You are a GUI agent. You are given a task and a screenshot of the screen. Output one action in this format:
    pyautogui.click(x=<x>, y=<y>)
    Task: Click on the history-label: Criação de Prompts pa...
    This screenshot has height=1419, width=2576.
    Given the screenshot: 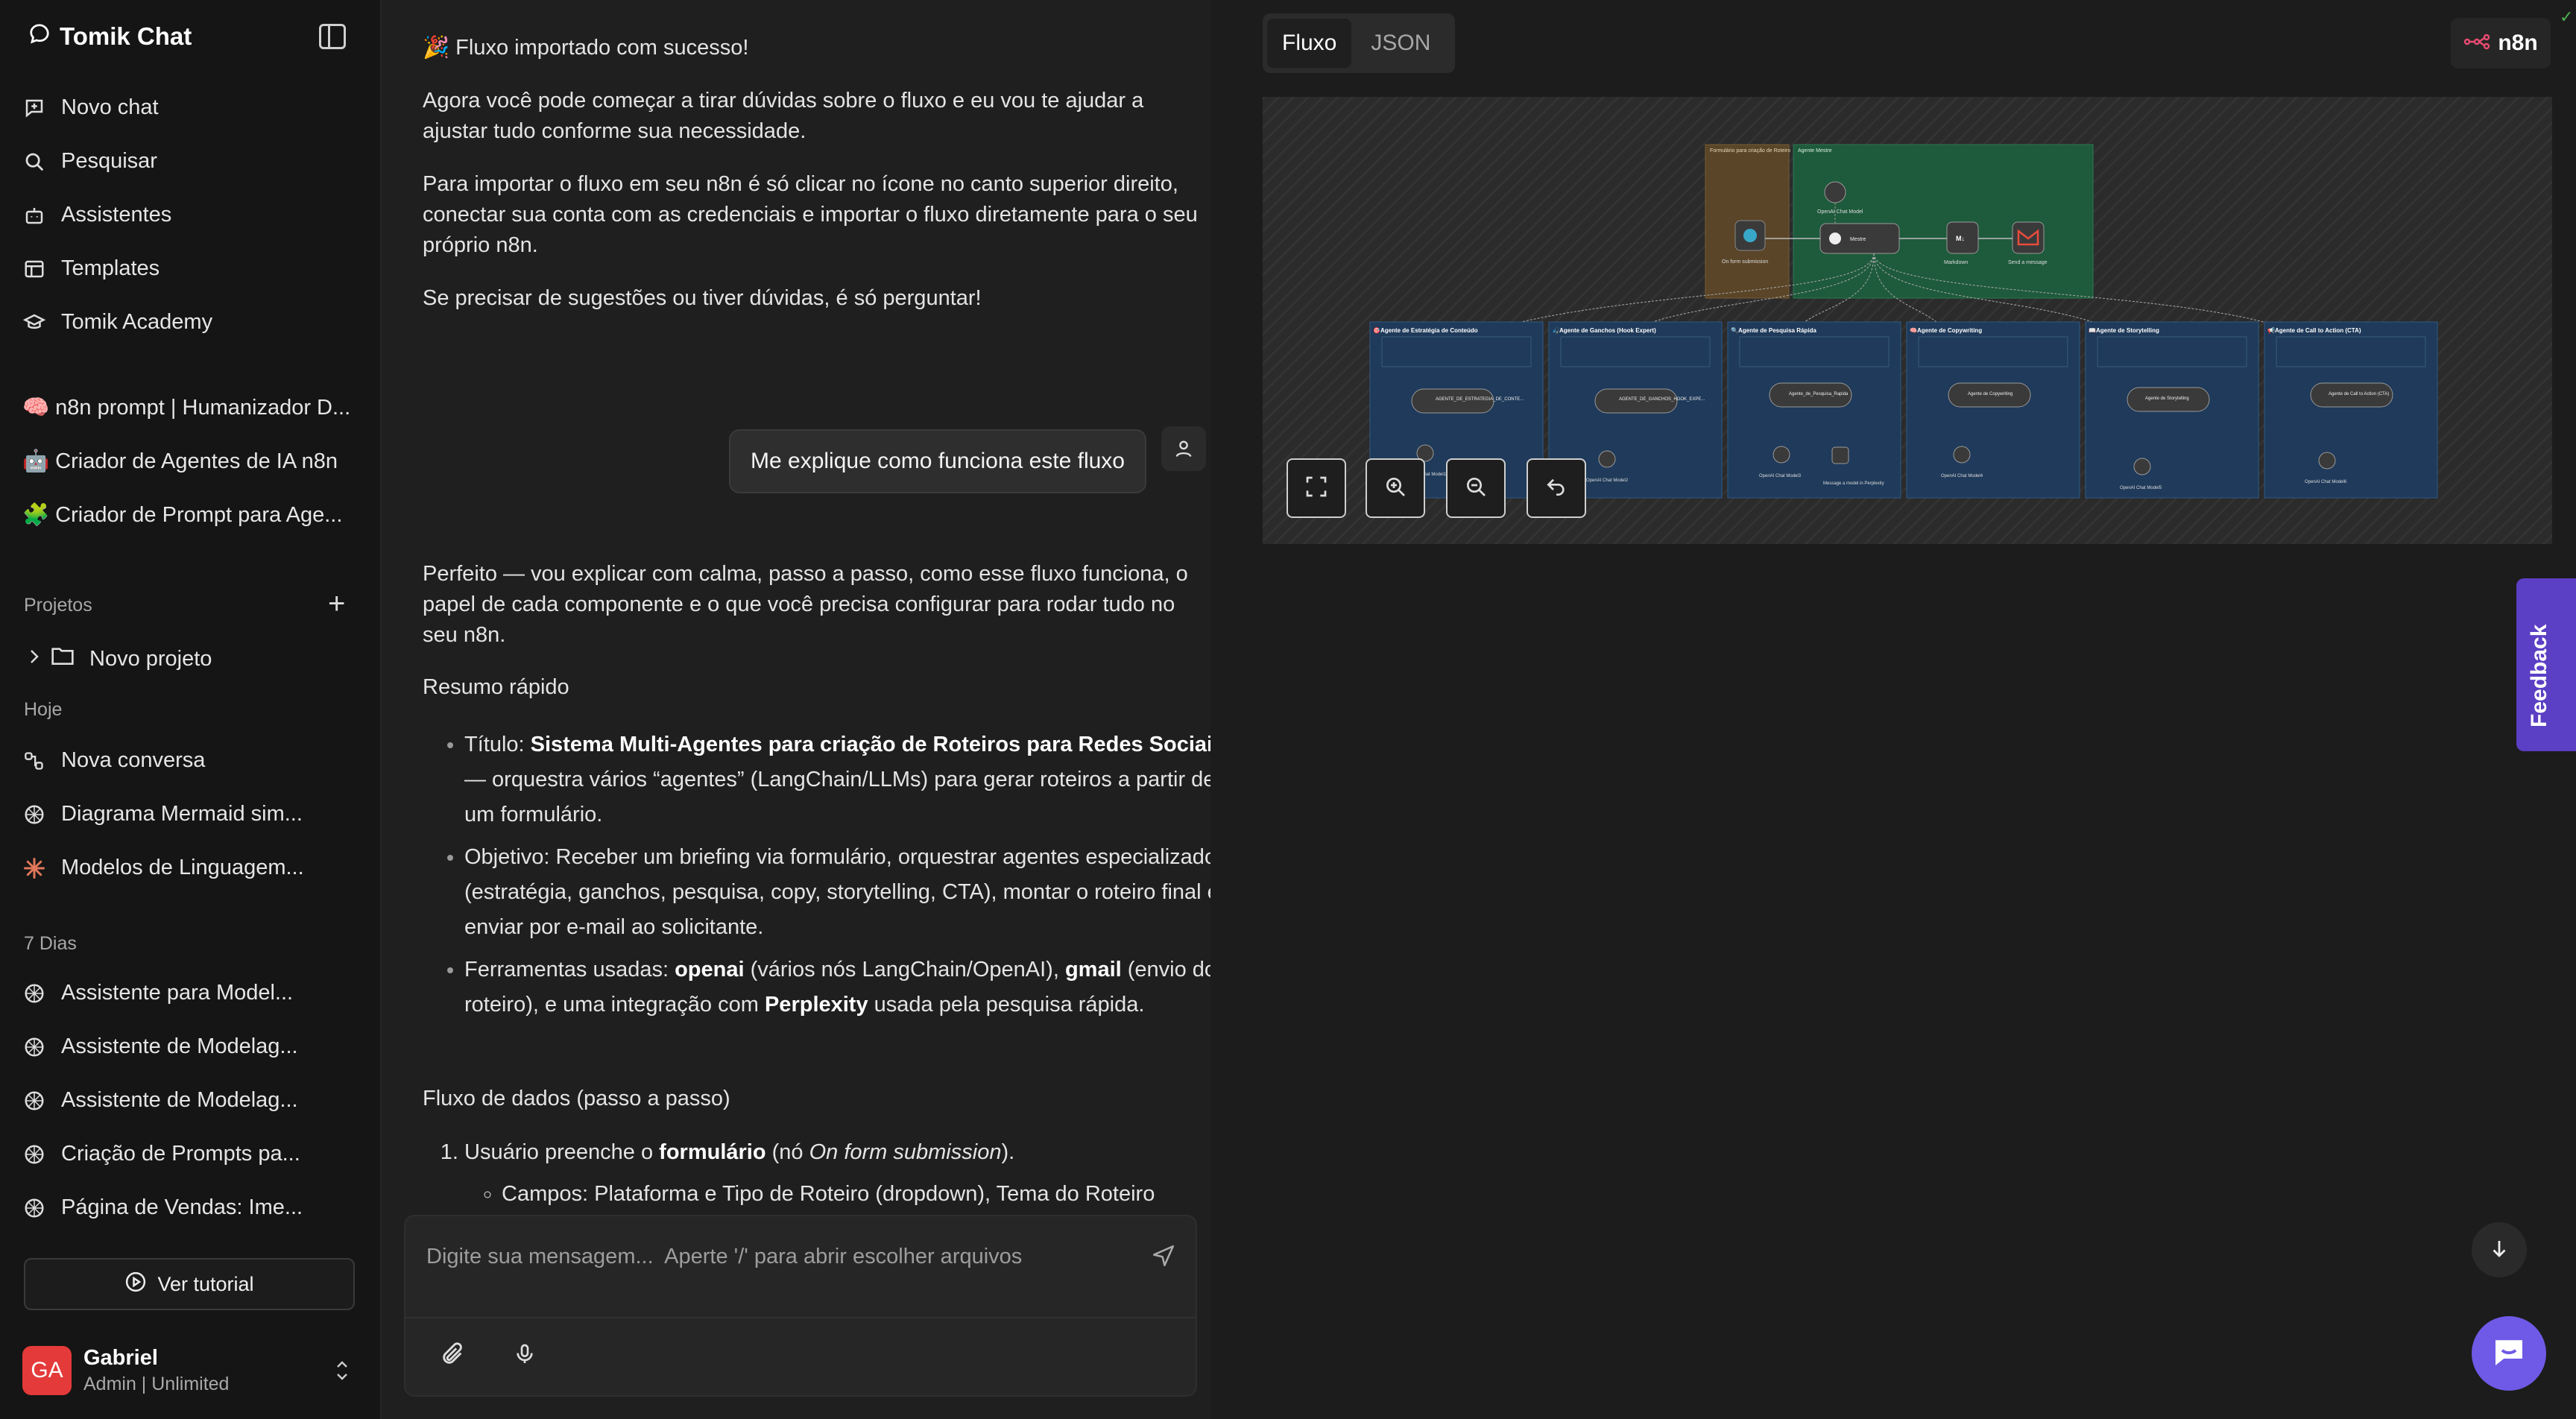 What is the action you would take?
    pyautogui.click(x=180, y=1154)
    